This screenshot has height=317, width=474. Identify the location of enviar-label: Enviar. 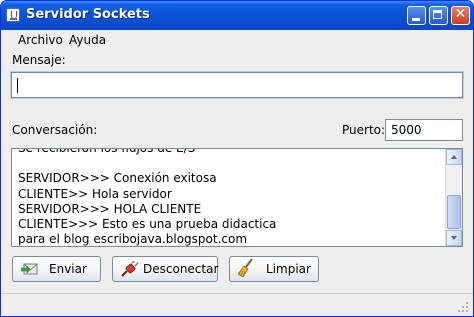
(68, 269).